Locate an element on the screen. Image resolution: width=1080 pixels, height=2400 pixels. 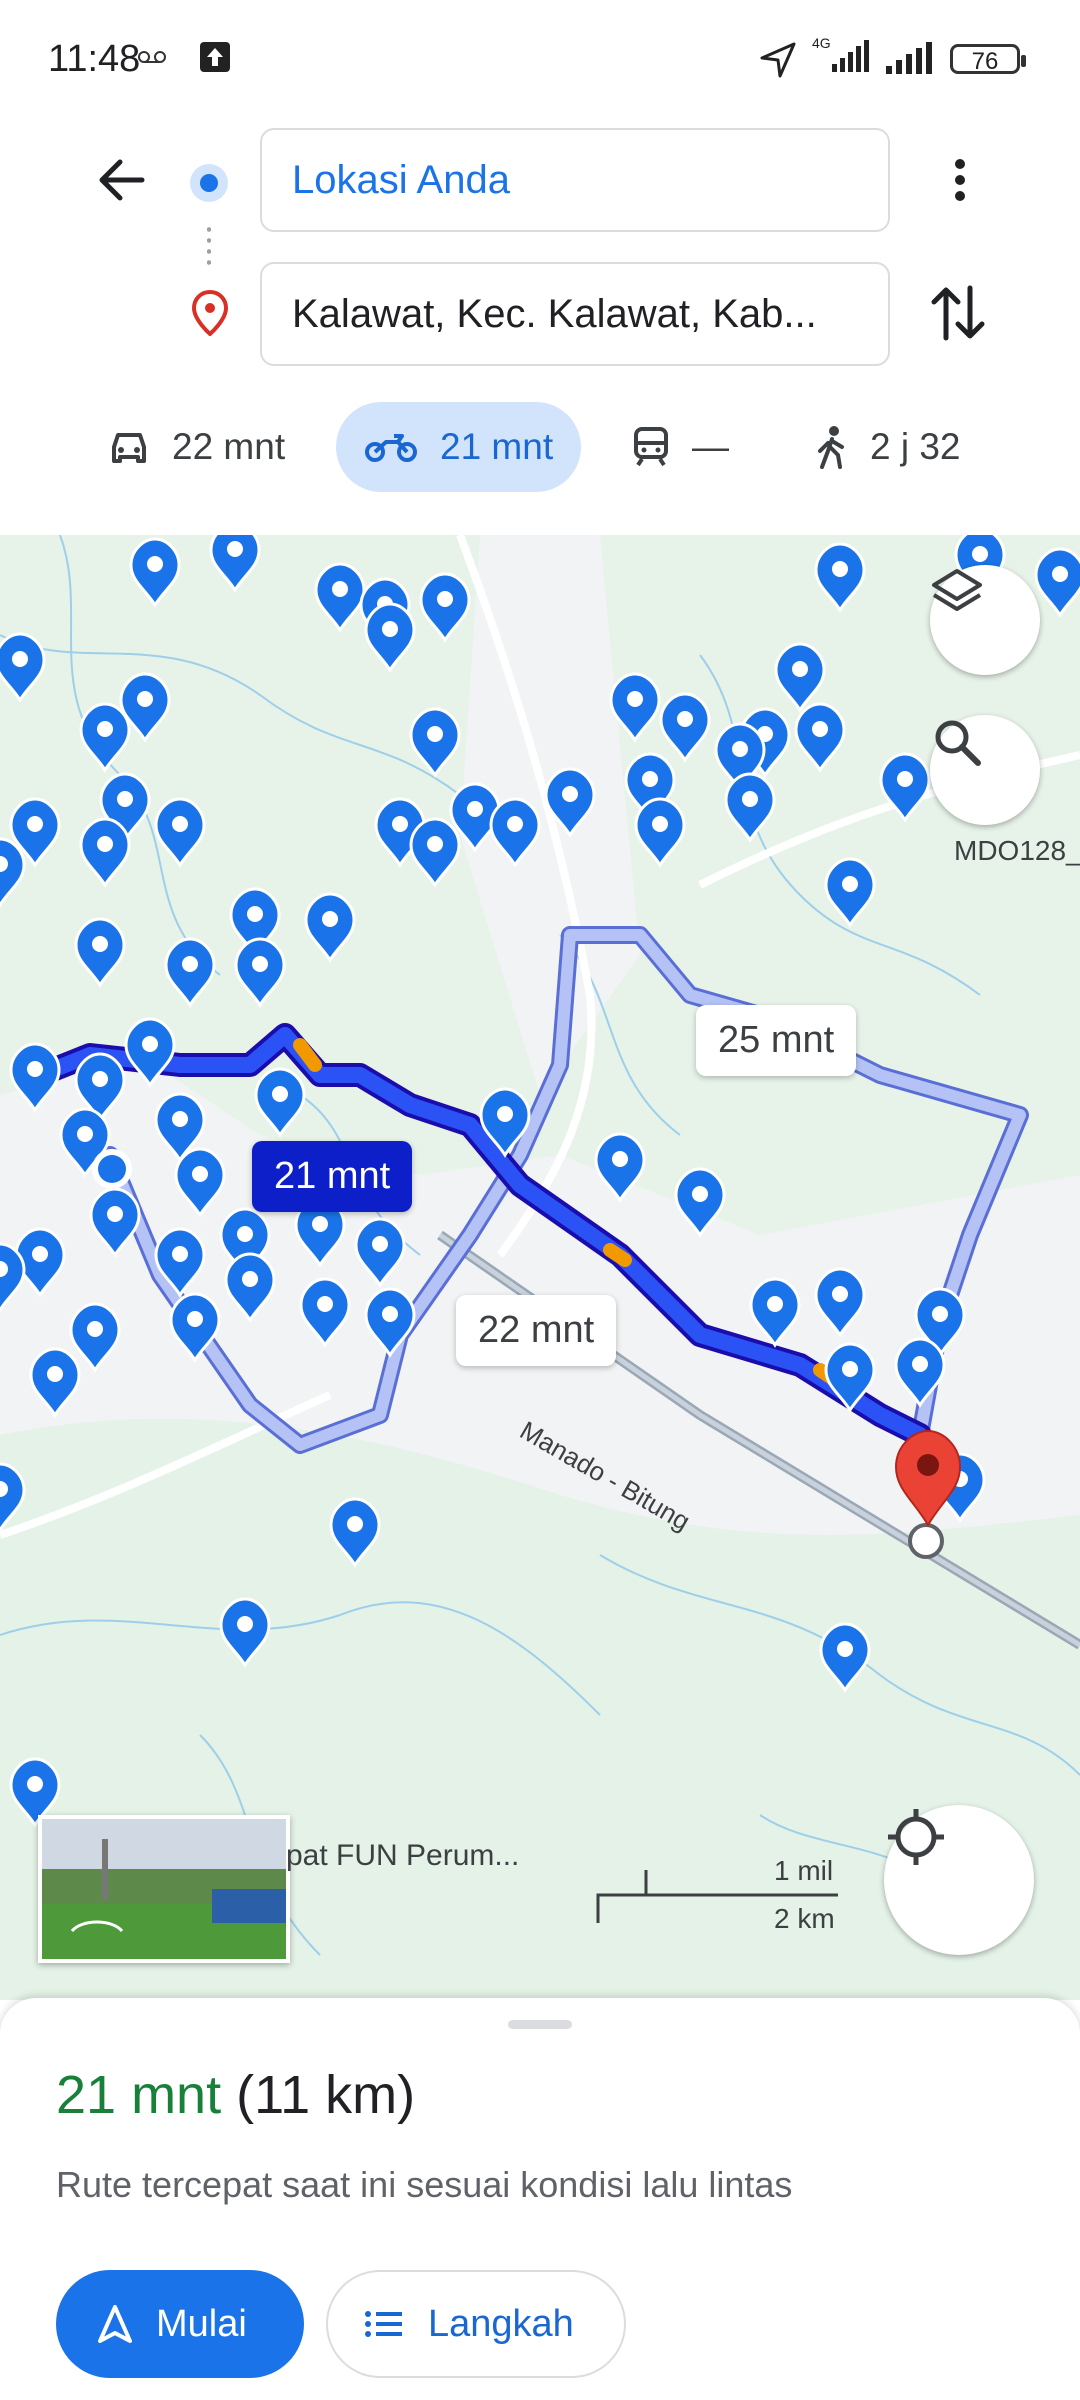
more-options-button is located at coordinates (960, 180).